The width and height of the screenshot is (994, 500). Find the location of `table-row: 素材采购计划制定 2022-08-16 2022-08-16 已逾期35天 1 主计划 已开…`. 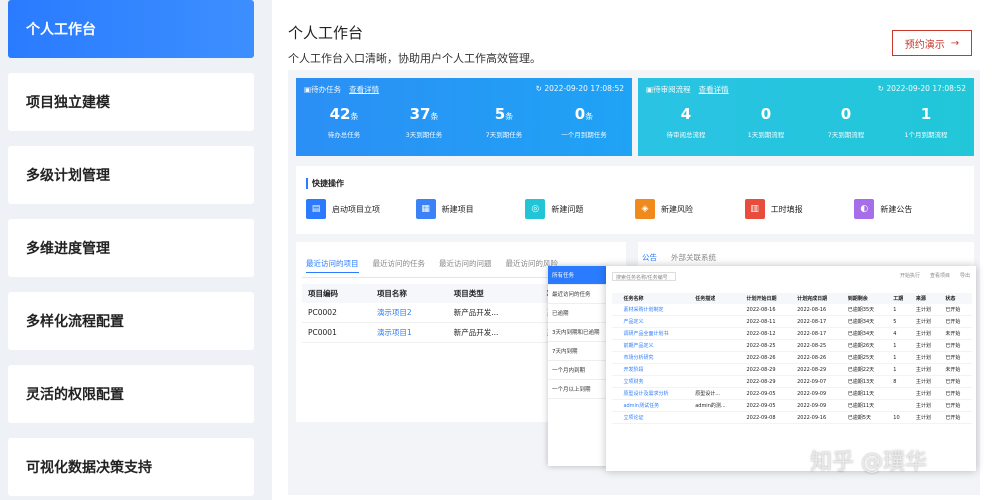

table-row: 素材采购计划制定 2022-08-16 2022-08-16 已逾期35天 1 主计划 已开… is located at coordinates (792, 310).